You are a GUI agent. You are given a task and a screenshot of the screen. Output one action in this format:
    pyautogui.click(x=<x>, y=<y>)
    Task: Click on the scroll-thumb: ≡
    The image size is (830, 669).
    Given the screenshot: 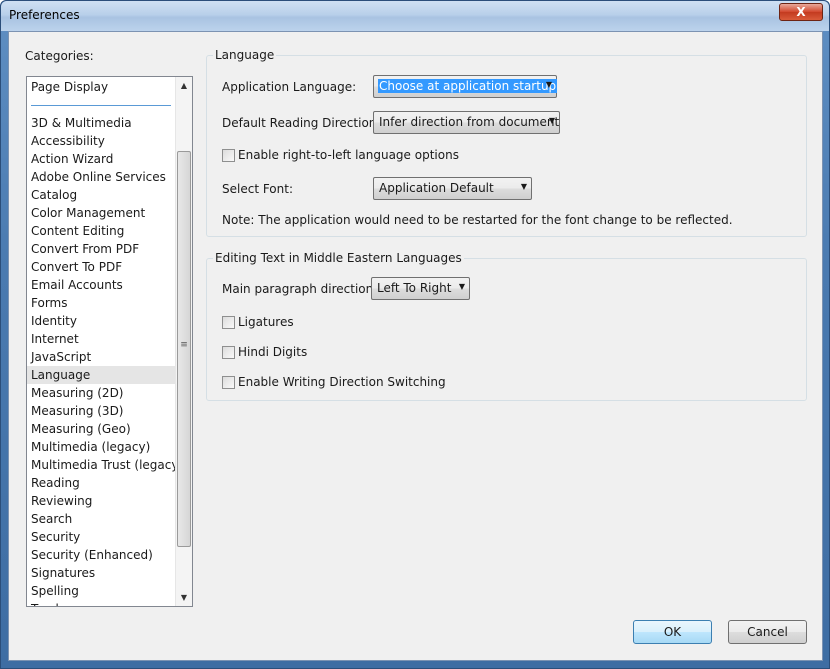 What is the action you would take?
    pyautogui.click(x=184, y=349)
    